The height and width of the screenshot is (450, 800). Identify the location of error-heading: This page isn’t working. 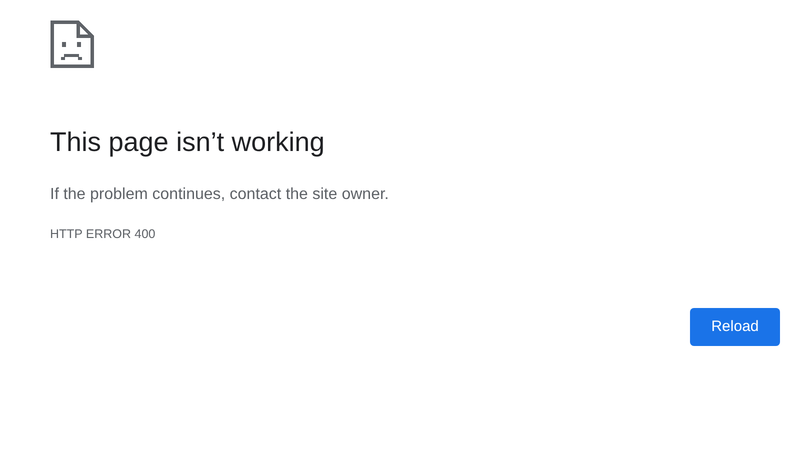
(187, 142).